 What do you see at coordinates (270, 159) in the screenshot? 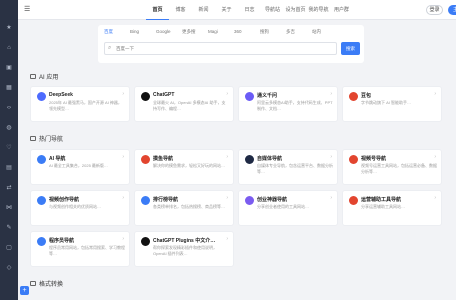
I see `card-title: 自媒体导航` at bounding box center [270, 159].